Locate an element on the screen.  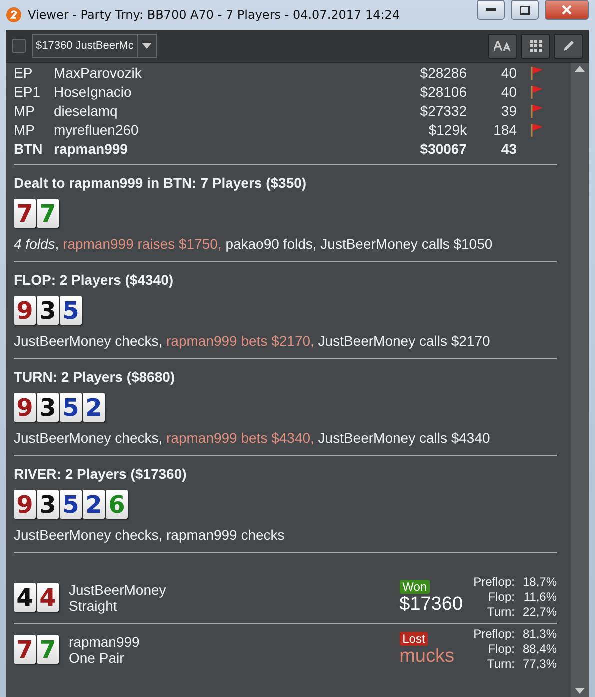
position-text: EP1 is located at coordinates (28, 92).